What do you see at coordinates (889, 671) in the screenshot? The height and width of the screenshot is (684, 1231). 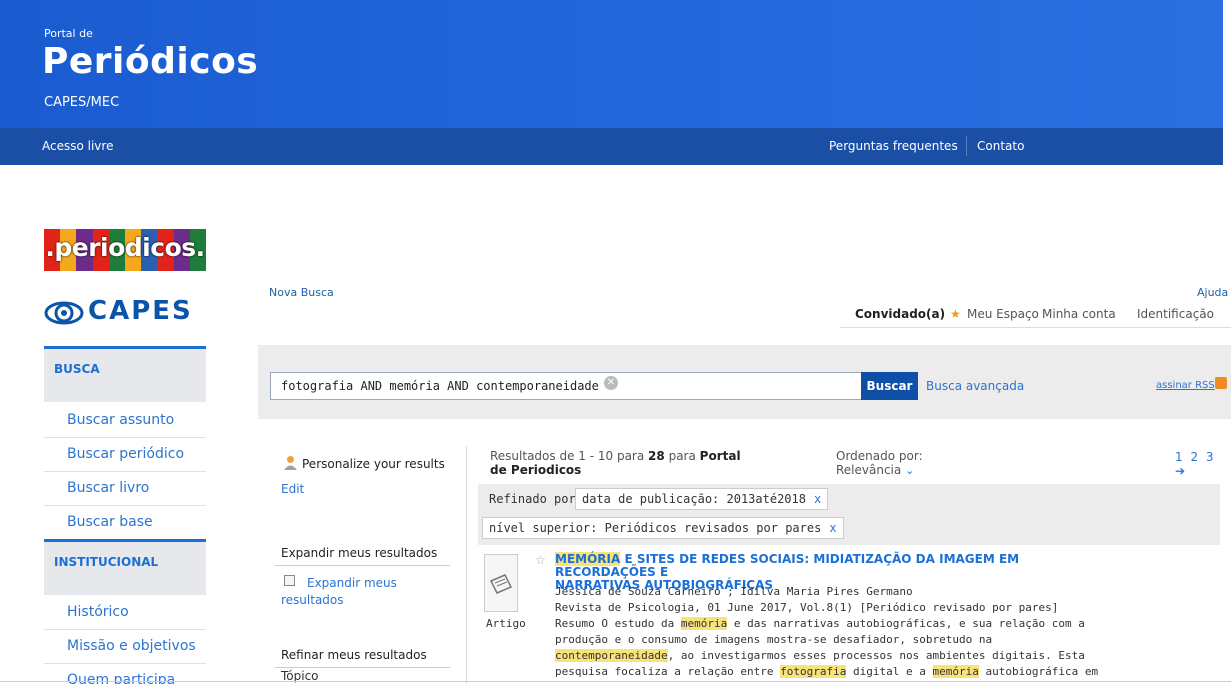 I see `abs-text: digital e a` at bounding box center [889, 671].